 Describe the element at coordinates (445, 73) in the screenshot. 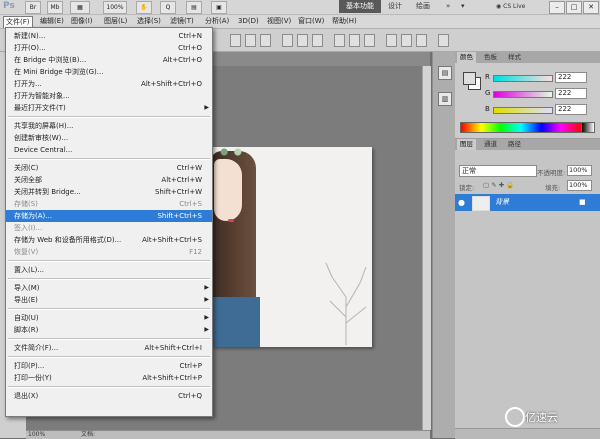

I see `history-panel-icon: ▤` at that location.